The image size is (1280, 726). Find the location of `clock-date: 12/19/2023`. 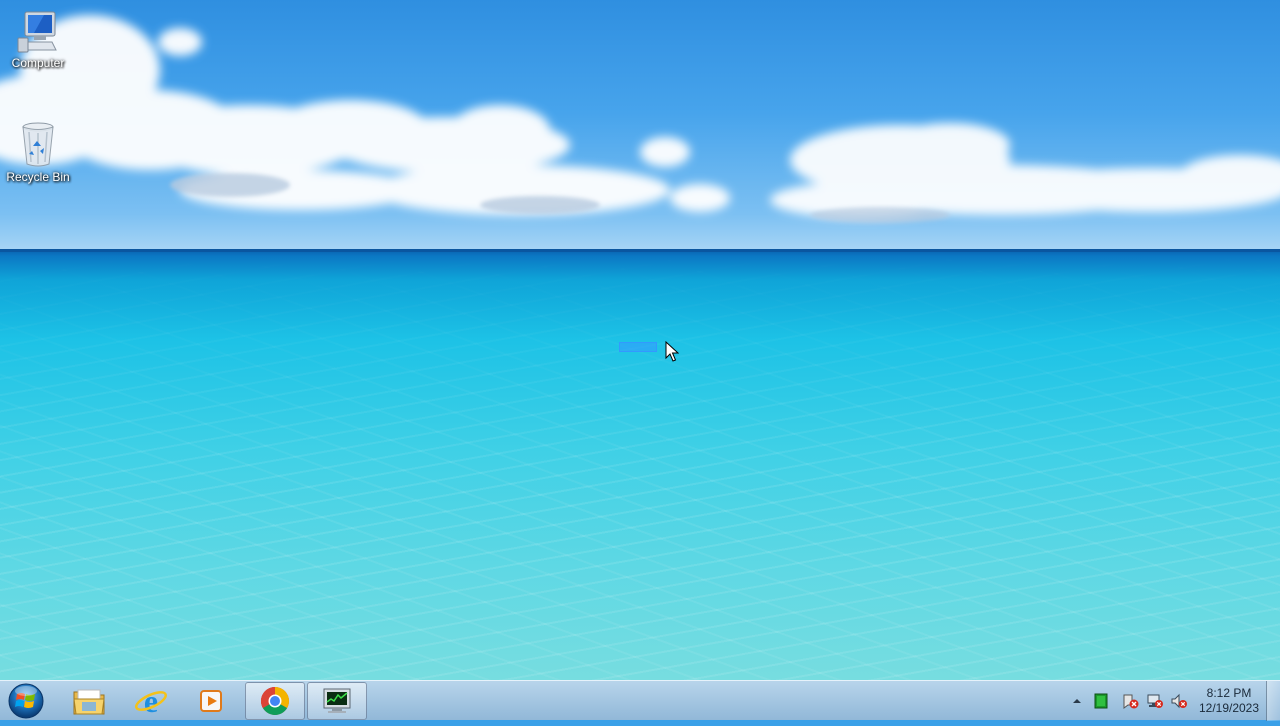

clock-date: 12/19/2023 is located at coordinates (1229, 708).